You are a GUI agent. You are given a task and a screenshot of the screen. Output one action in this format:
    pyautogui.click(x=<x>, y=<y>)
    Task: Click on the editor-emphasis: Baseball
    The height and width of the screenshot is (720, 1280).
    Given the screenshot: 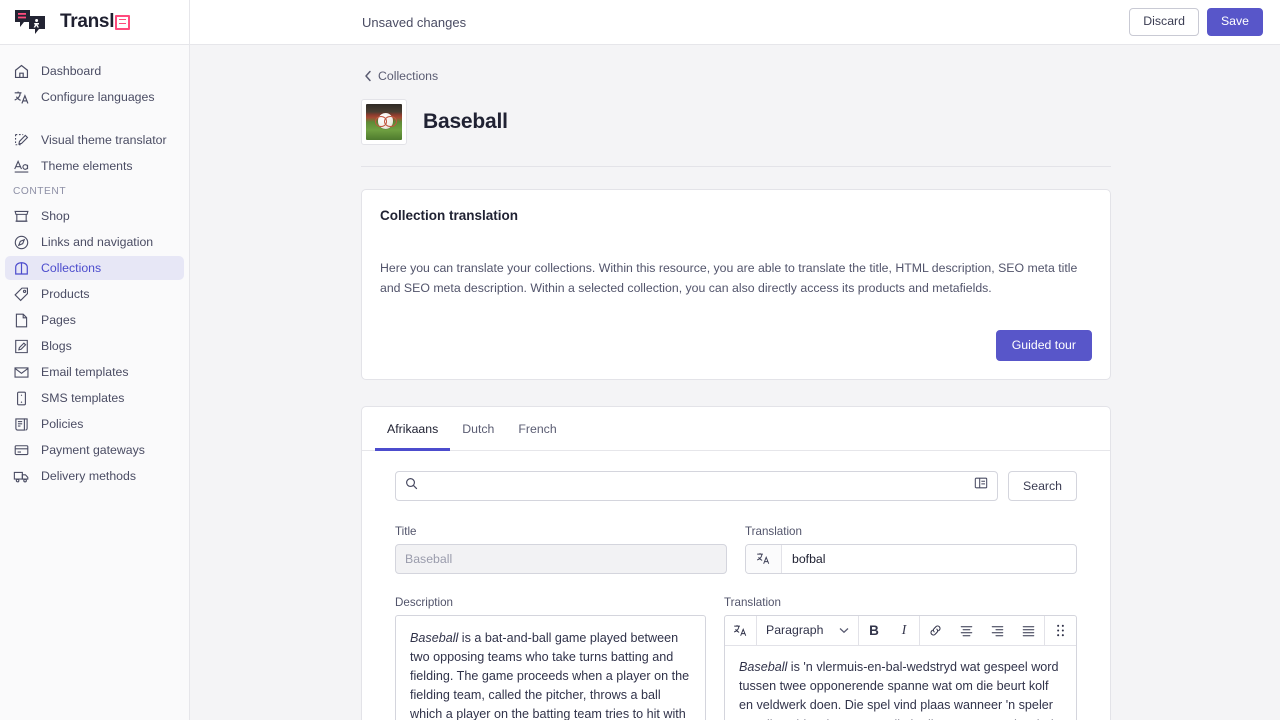 What is the action you would take?
    pyautogui.click(x=763, y=666)
    